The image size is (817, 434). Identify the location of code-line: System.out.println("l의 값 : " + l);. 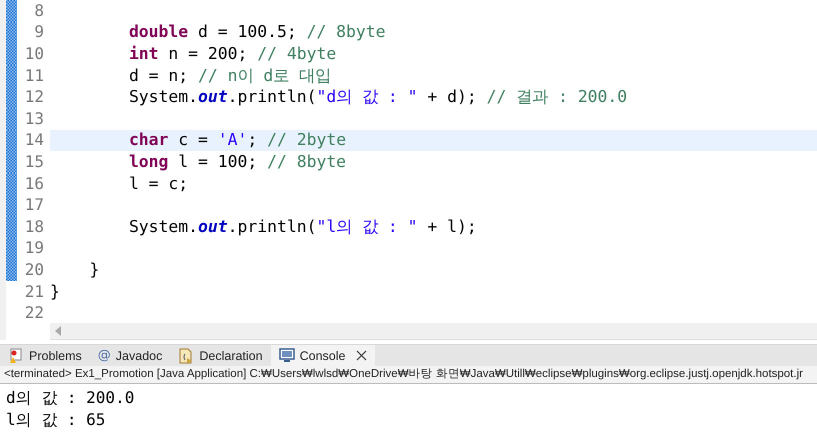
(302, 226).